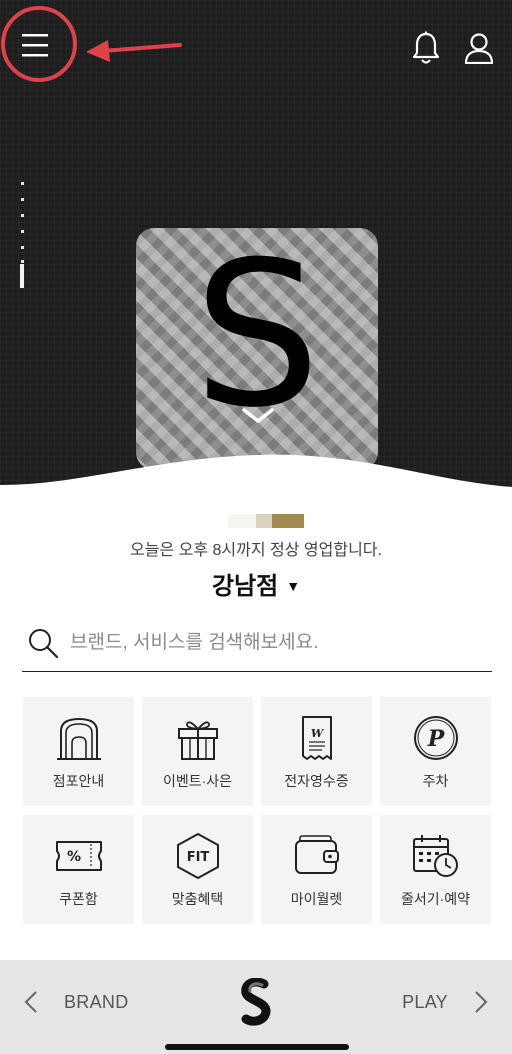 The width and height of the screenshot is (512, 1054). I want to click on play-nav-button: PLAY, so click(445, 1002).